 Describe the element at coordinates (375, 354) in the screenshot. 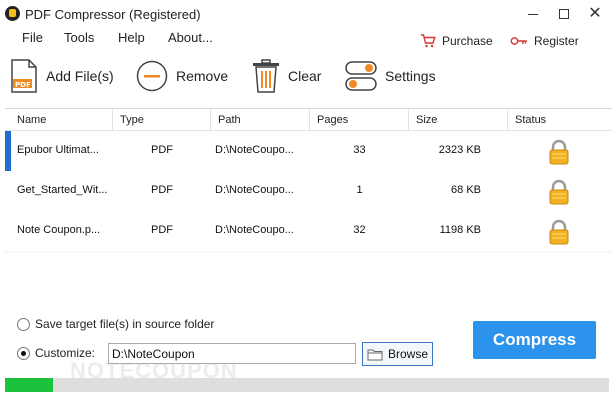

I see `folder-icon` at that location.